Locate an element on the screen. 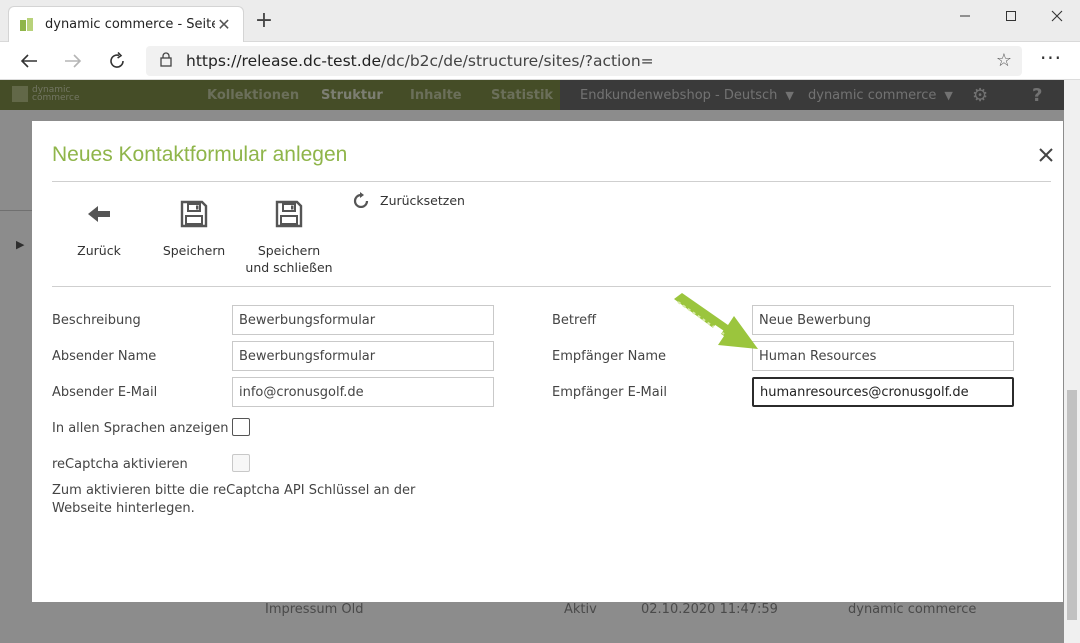  sprachen-checkbox is located at coordinates (241, 427).